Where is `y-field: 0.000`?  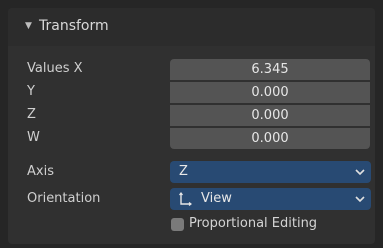 y-field: 0.000 is located at coordinates (270, 92).